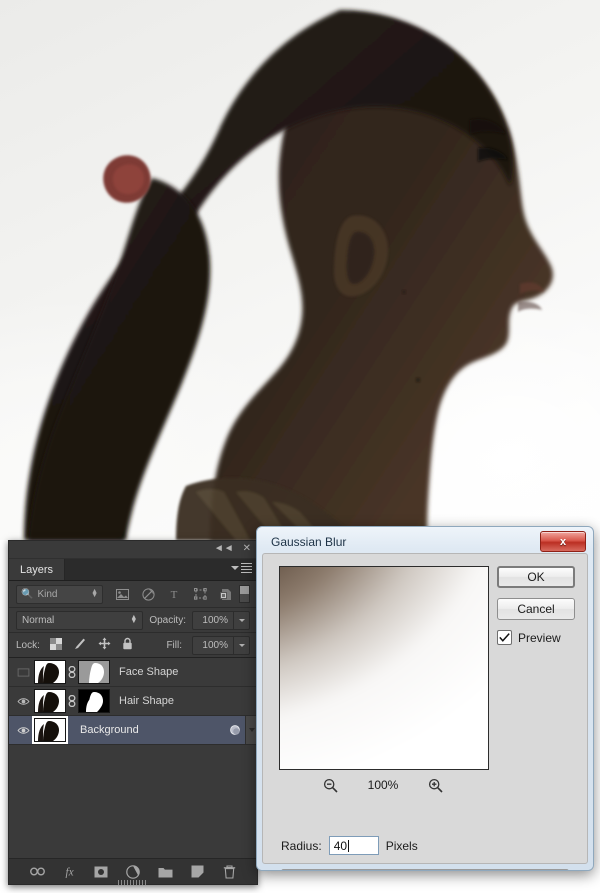 Image resolution: width=600 pixels, height=893 pixels. Describe the element at coordinates (309, 542) in the screenshot. I see `dialog-title: Gaussian Blur` at that location.